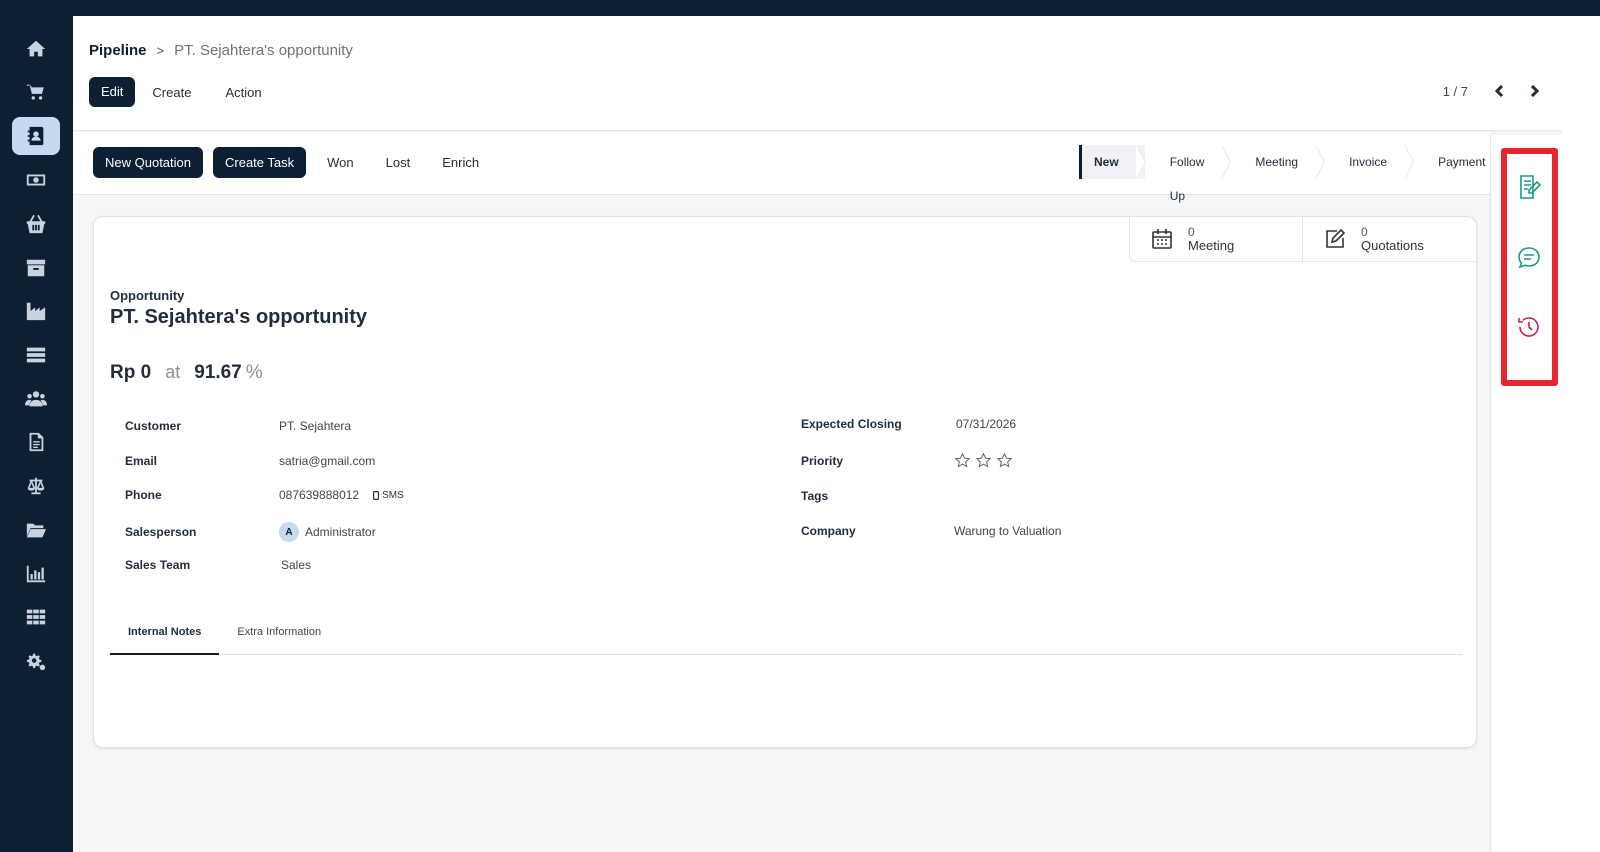 This screenshot has height=852, width=1600. What do you see at coordinates (218, 373) in the screenshot?
I see `probability-value: 91.67` at bounding box center [218, 373].